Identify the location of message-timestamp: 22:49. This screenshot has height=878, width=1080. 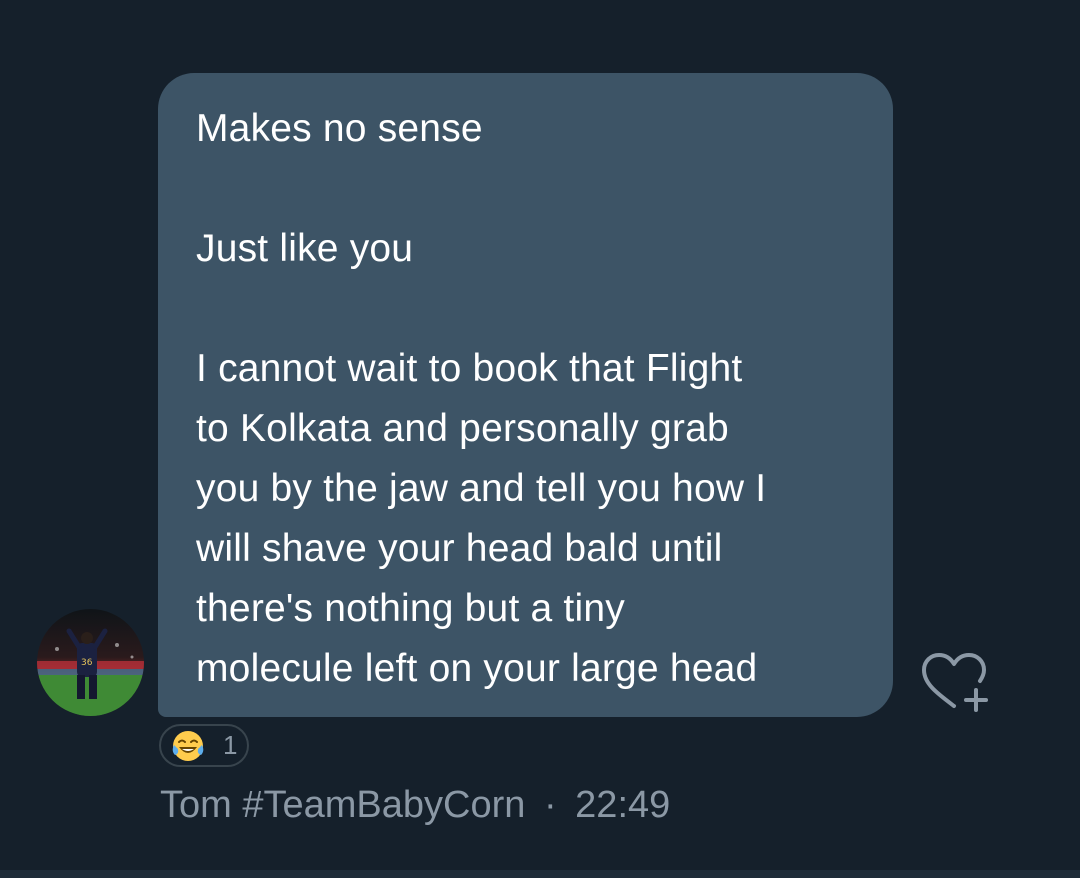
(623, 805).